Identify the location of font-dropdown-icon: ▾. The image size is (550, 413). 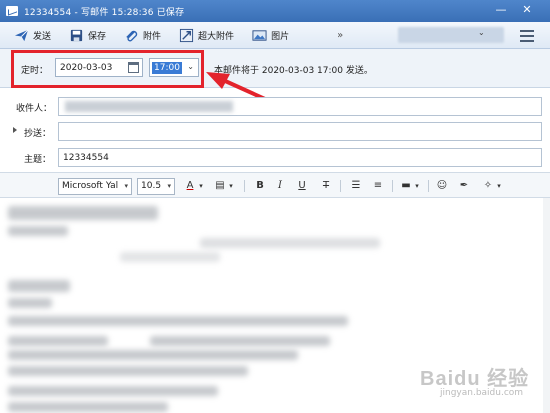
(126, 186).